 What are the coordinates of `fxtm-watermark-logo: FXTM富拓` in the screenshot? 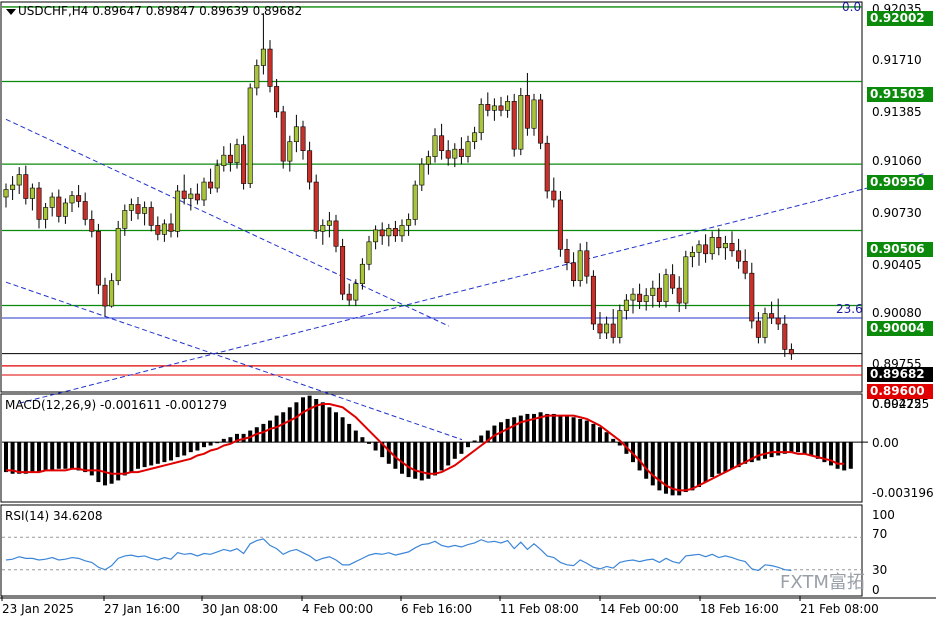 It's located at (822, 582).